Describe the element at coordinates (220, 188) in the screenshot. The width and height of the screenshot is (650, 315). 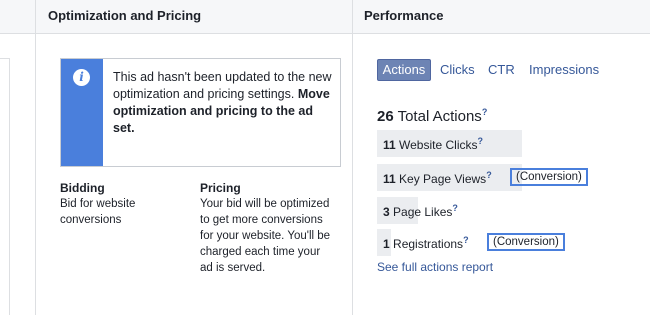
I see `pricing-label: Pricing` at that location.